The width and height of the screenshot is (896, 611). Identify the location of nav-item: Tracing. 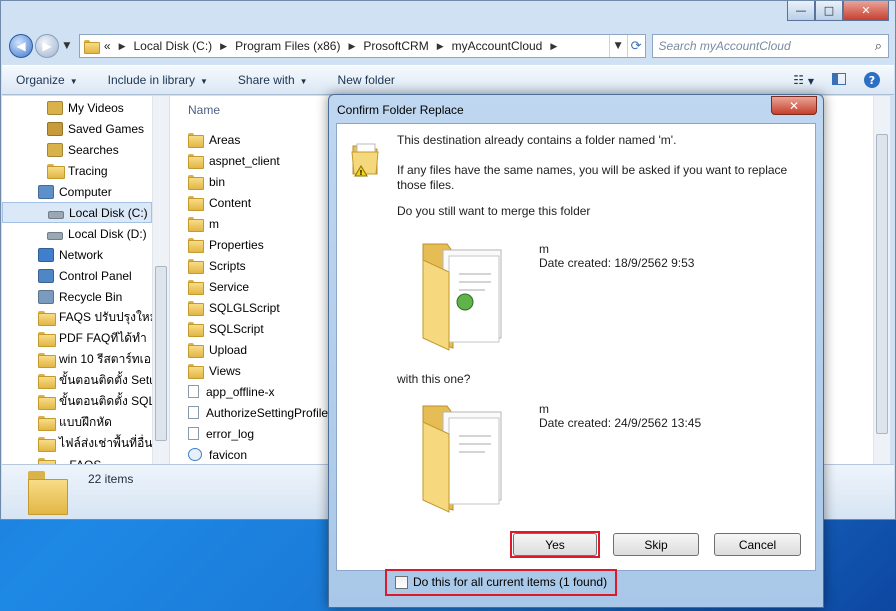
(77, 170).